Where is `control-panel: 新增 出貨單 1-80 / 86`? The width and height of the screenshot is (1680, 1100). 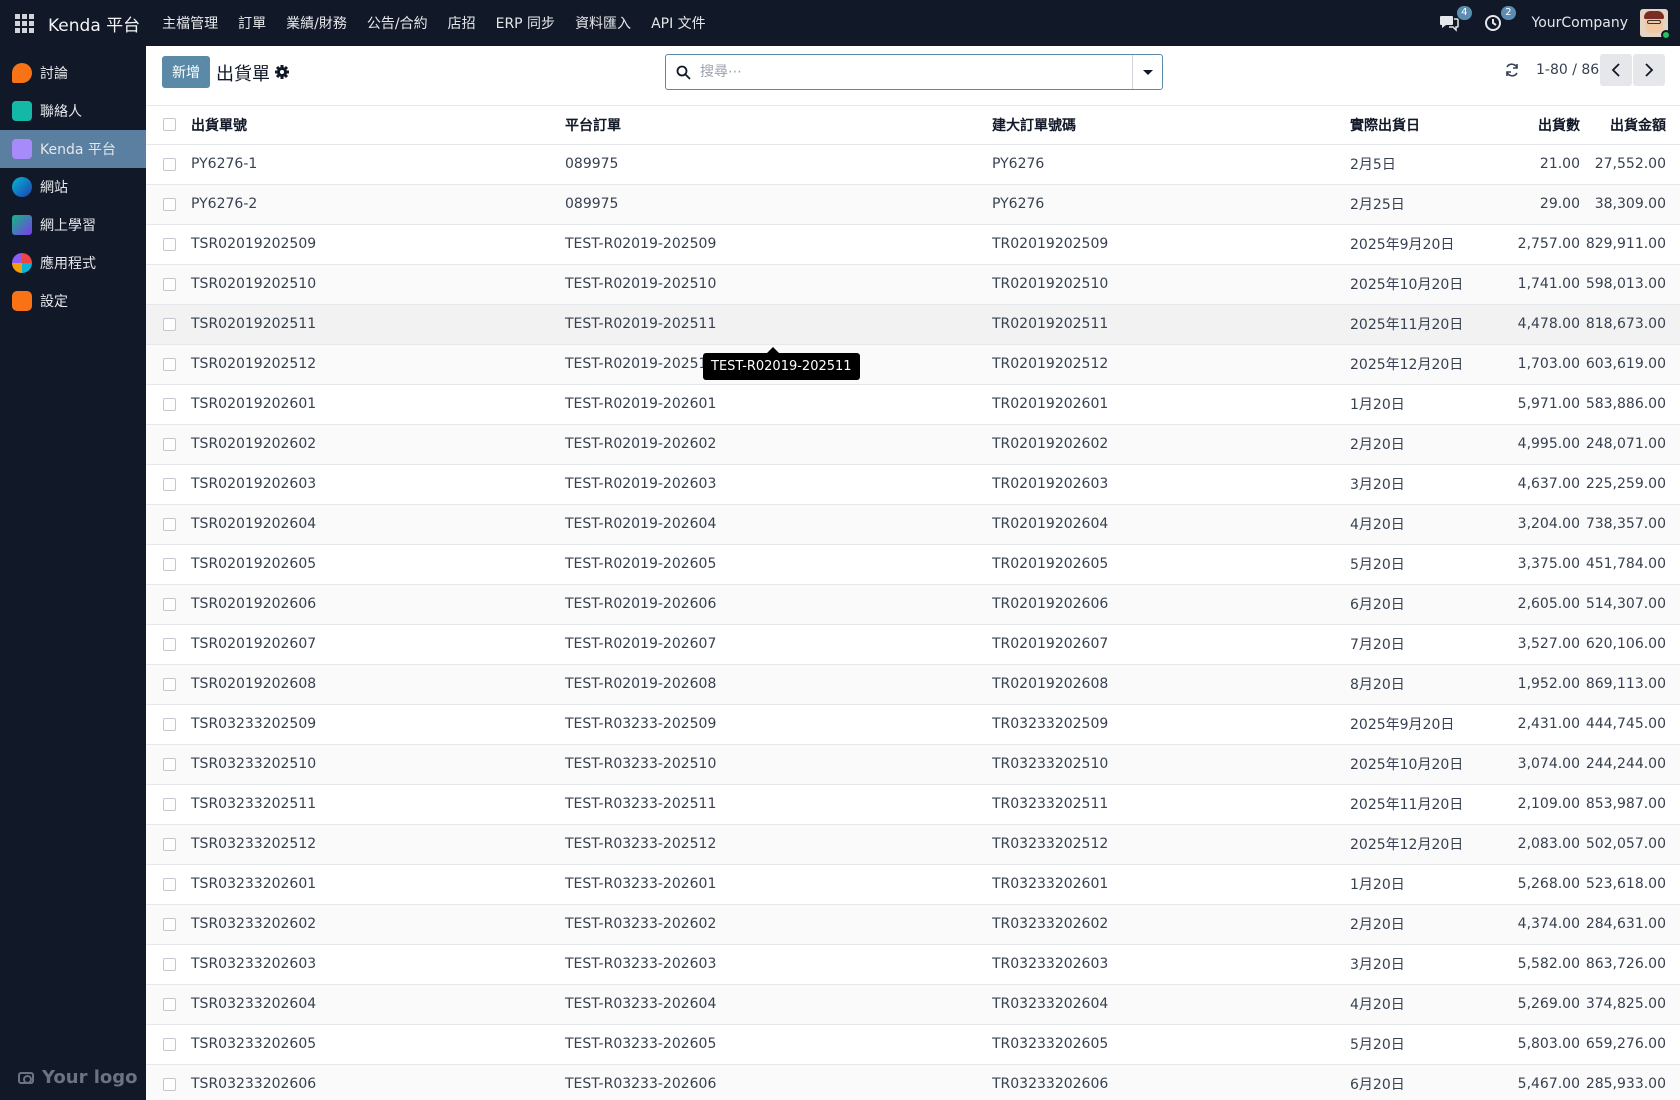
control-panel: 新增 出貨單 1-80 / 86 is located at coordinates (913, 76).